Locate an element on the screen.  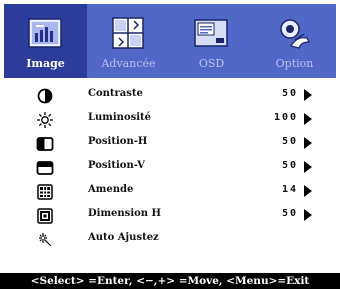
item-brightness: Luminosité 100 is located at coordinates (170, 120).